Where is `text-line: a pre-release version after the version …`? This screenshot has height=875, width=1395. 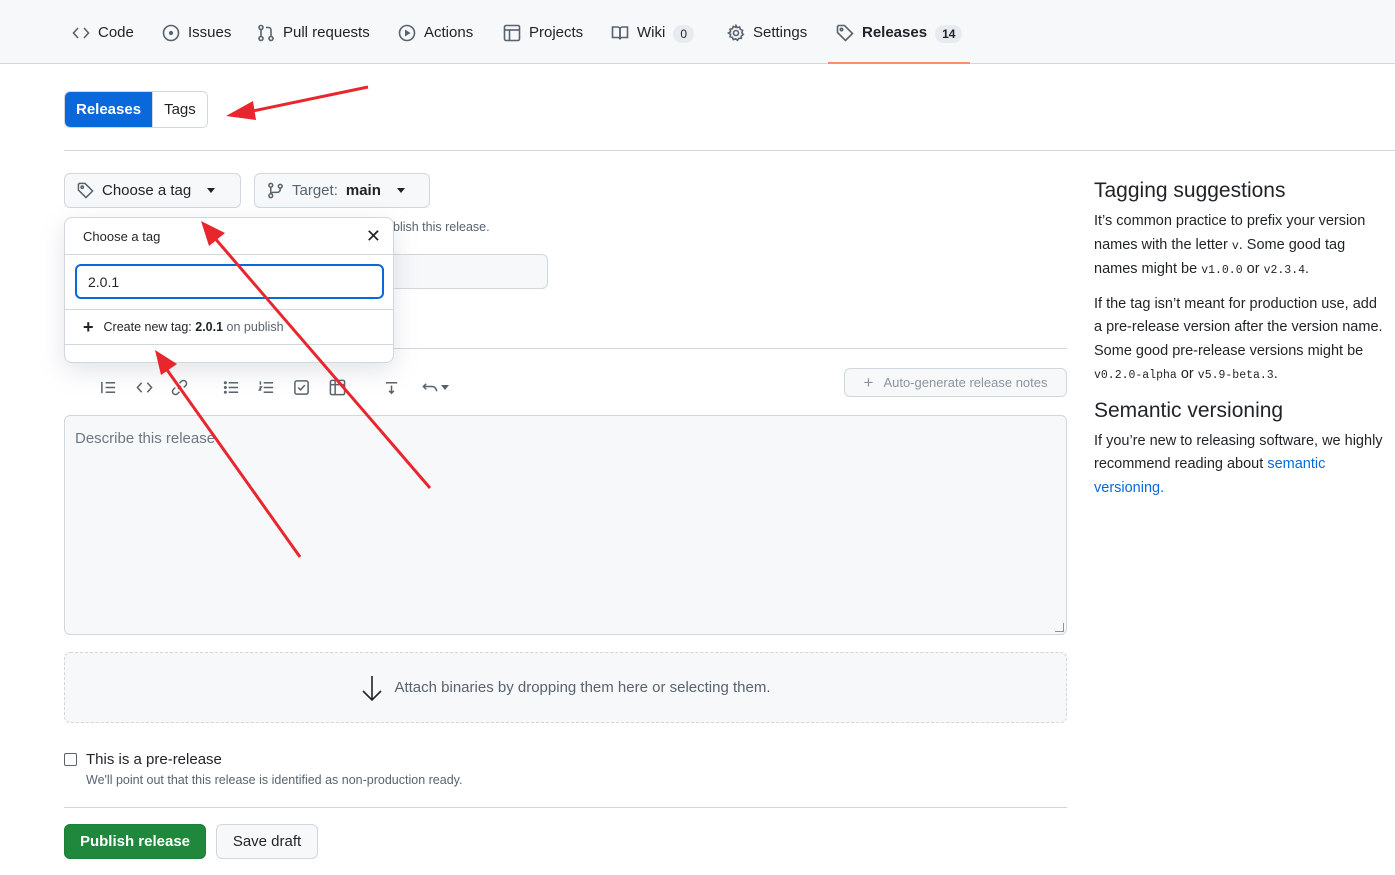 text-line: a pre-release version after the version … is located at coordinates (1238, 327).